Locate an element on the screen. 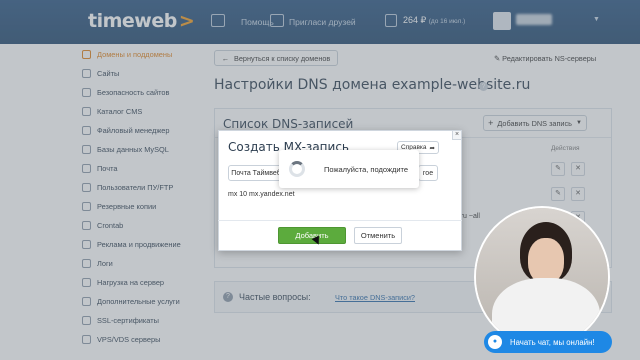 This screenshot has width=640, height=360. spinner-icon is located at coordinates (297, 169).